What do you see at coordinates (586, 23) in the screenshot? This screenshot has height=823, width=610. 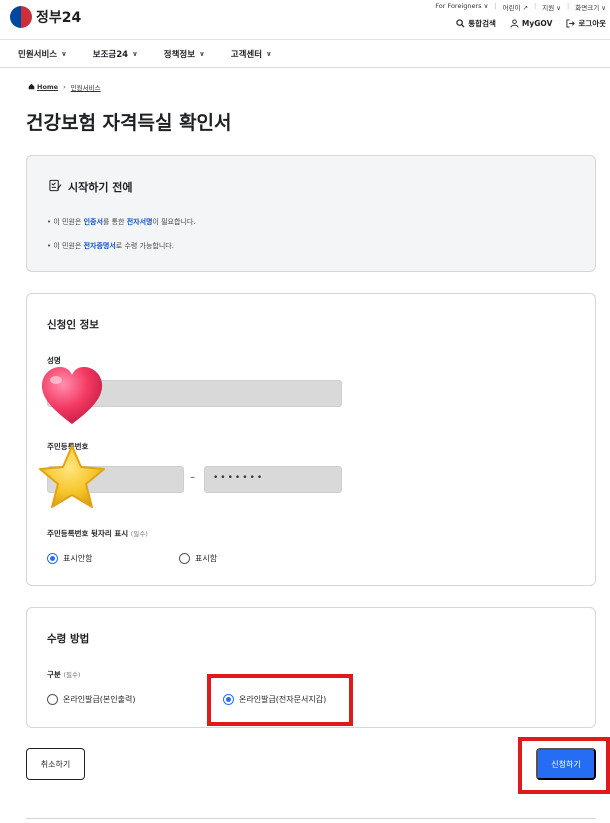 I see `logout-button: 로그아웃` at bounding box center [586, 23].